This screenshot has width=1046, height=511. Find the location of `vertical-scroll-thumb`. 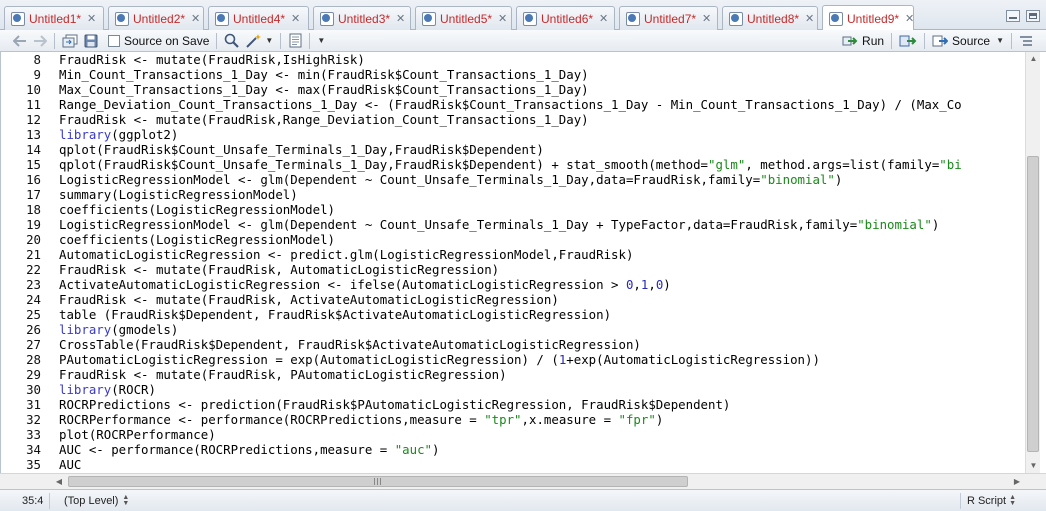

vertical-scroll-thumb is located at coordinates (1033, 304).